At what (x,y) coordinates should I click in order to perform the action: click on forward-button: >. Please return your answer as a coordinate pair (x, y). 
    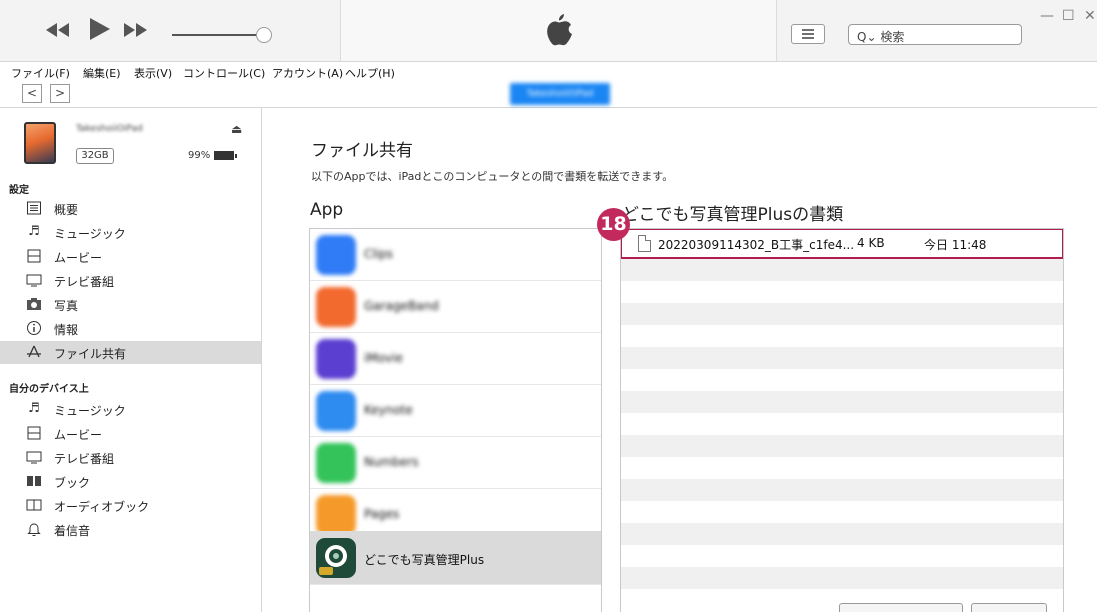
    Looking at the image, I should click on (60, 93).